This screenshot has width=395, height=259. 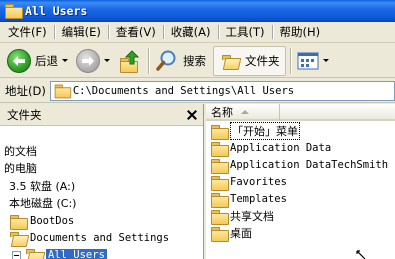 I want to click on views-dropdown-icon, so click(x=325, y=60).